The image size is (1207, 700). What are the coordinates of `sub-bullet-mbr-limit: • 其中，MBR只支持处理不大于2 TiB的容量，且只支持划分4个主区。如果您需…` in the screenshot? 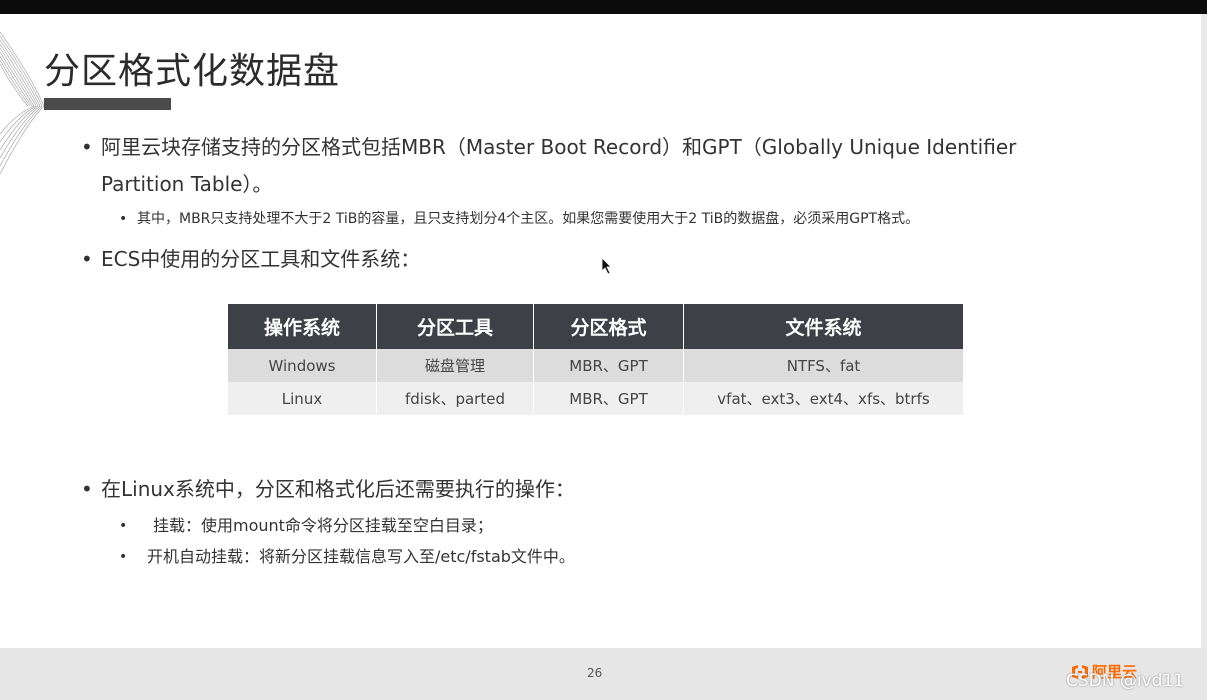 It's located at (519, 219).